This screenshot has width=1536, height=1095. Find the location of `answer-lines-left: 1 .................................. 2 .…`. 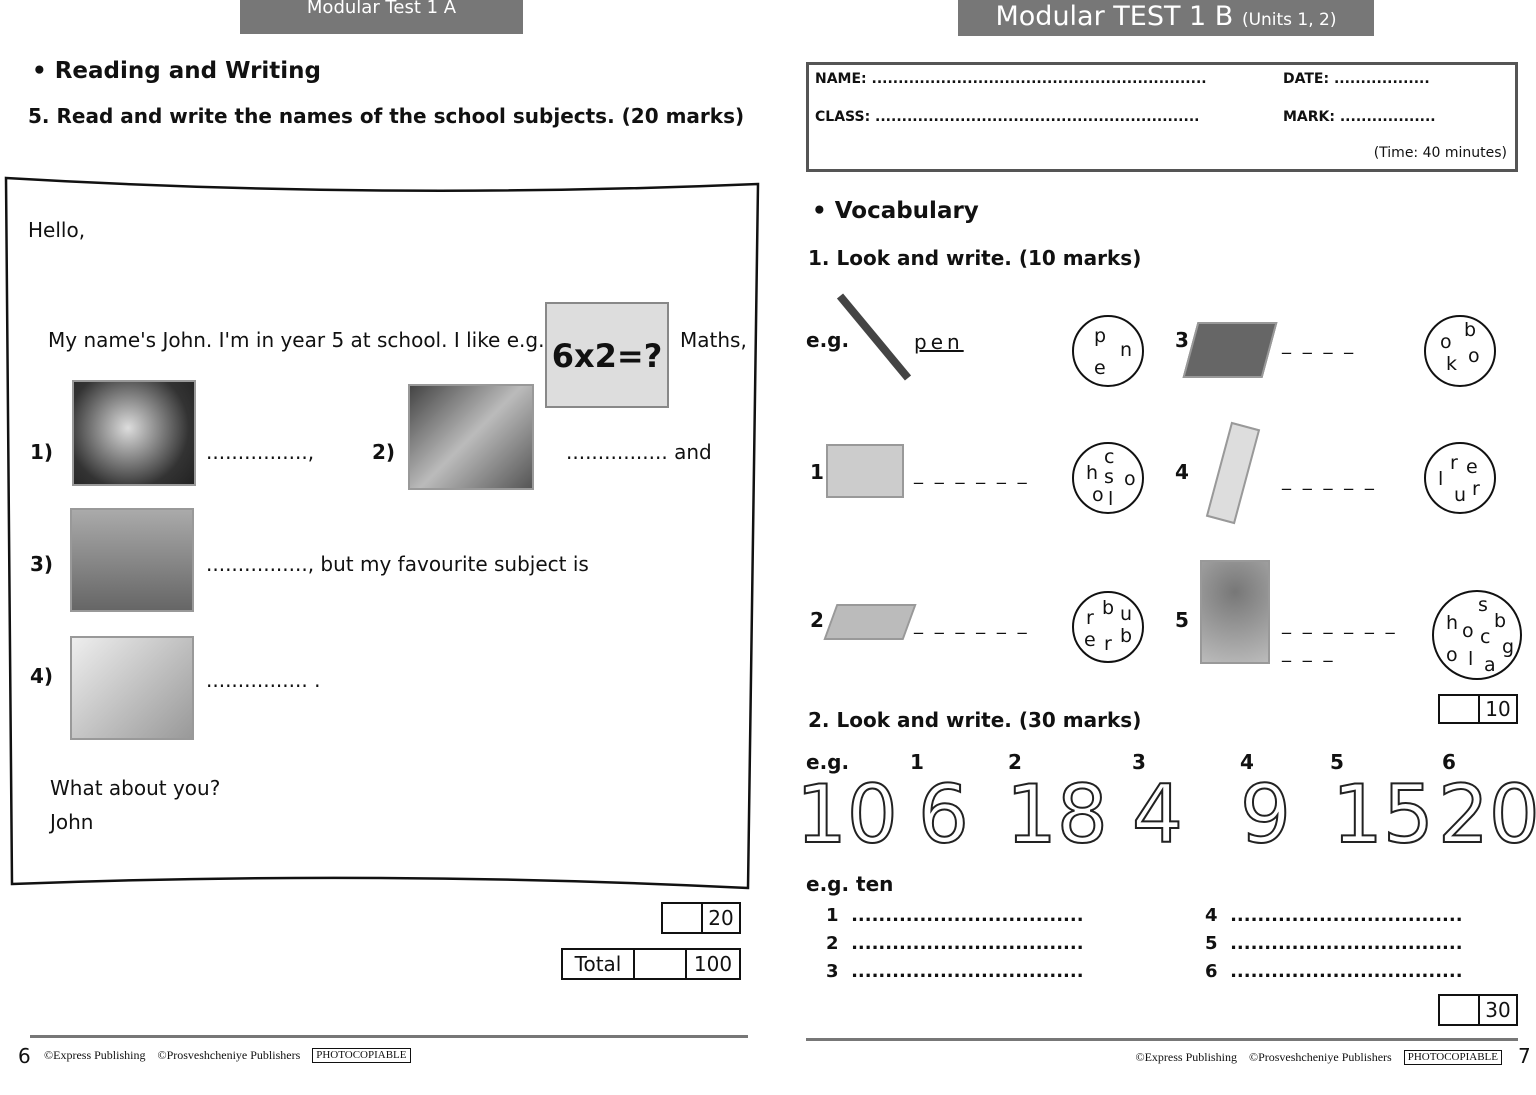

answer-lines-left: 1 .................................. 2 .… is located at coordinates (955, 944).